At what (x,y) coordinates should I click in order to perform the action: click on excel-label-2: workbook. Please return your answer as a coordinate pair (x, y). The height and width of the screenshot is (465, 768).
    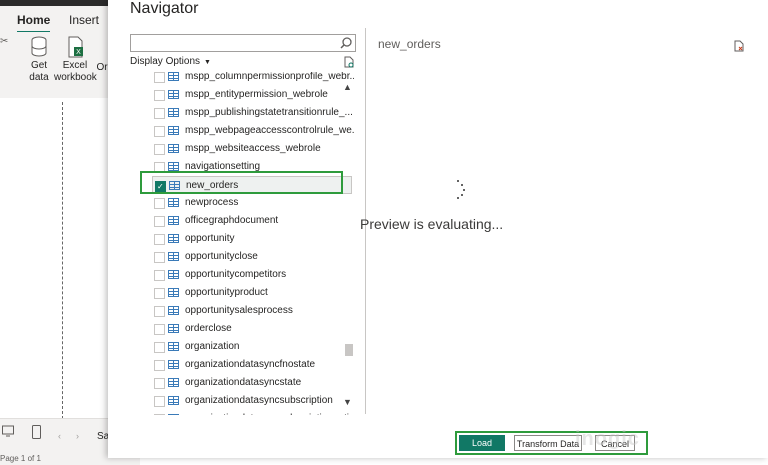
    Looking at the image, I should click on (75, 77).